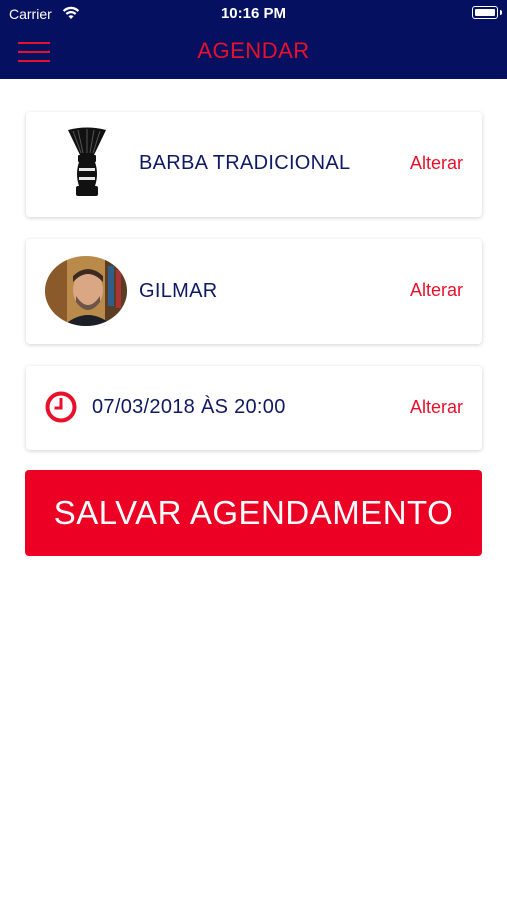 This screenshot has width=507, height=900. I want to click on change-barber-link: Alterar, so click(436, 290).